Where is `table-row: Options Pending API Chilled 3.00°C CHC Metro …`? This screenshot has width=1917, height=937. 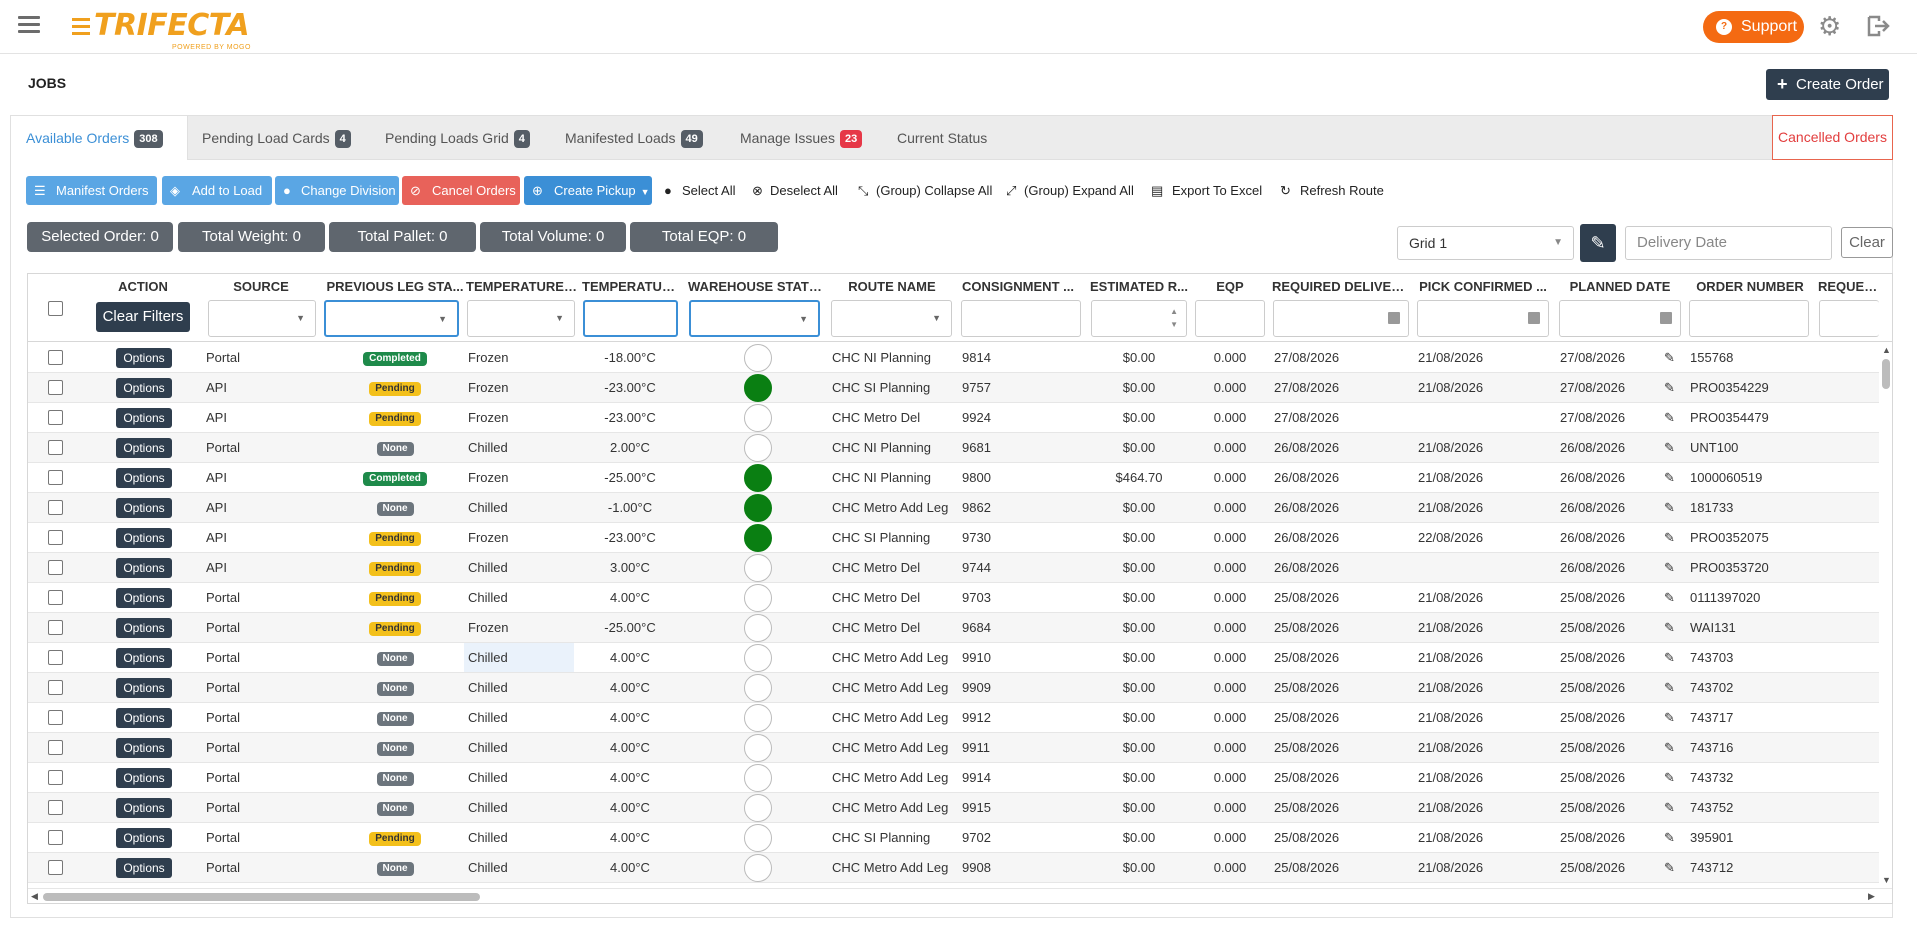
table-row: Options Pending API Chilled 3.00°C CHC Metro … is located at coordinates (960, 568).